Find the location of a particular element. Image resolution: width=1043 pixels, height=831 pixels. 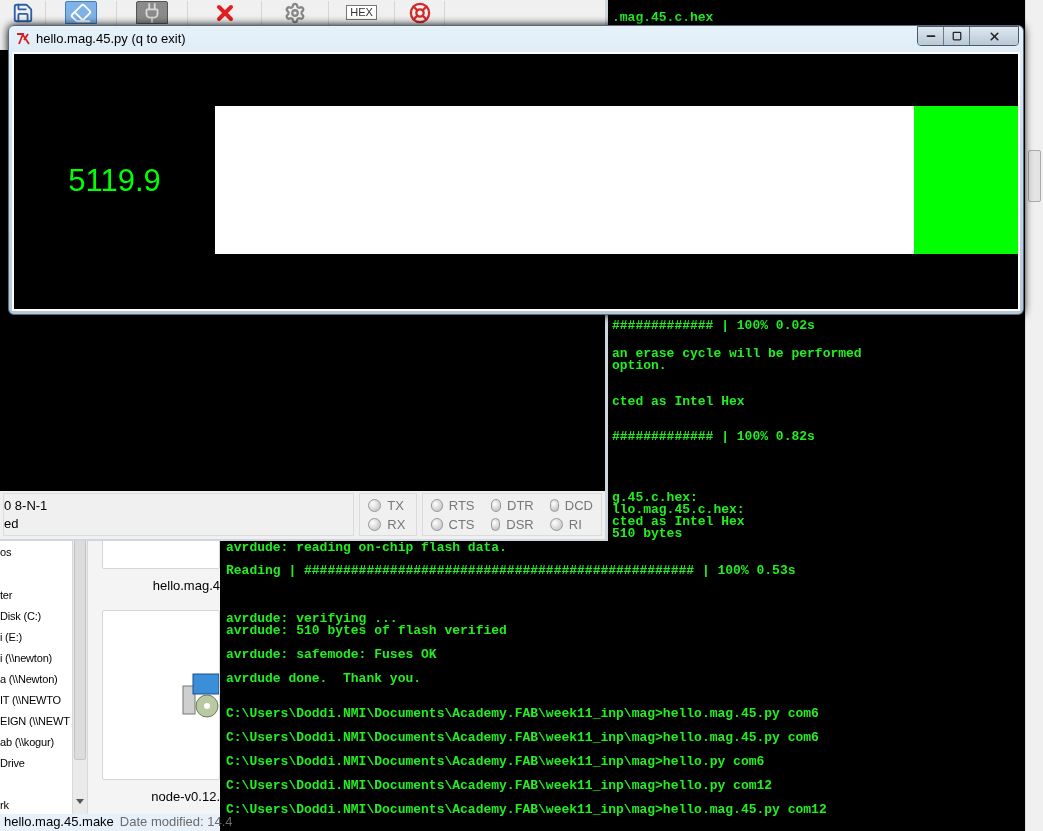

window-title: hello.mag.45.py (q to exit) is located at coordinates (111, 39).